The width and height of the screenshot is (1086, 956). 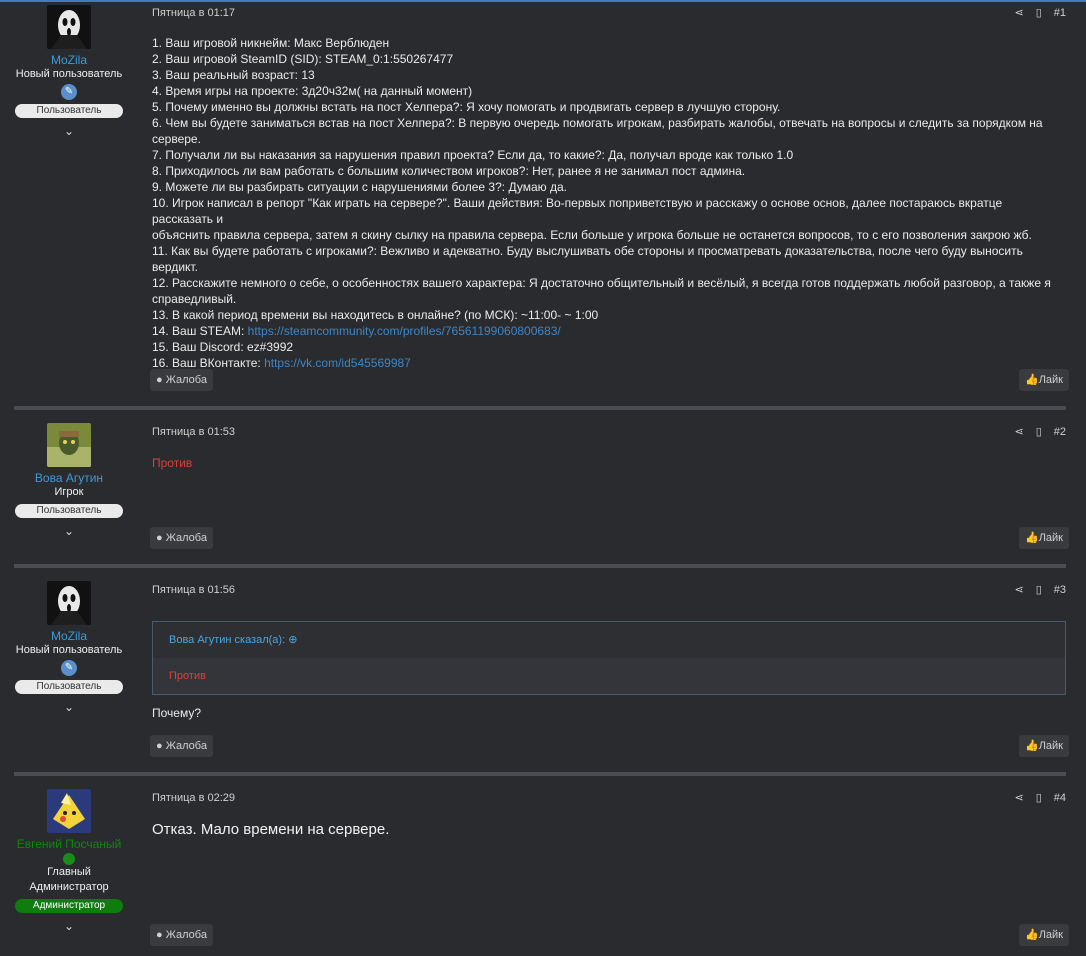 I want to click on username: Вова Агутин, so click(x=69, y=478).